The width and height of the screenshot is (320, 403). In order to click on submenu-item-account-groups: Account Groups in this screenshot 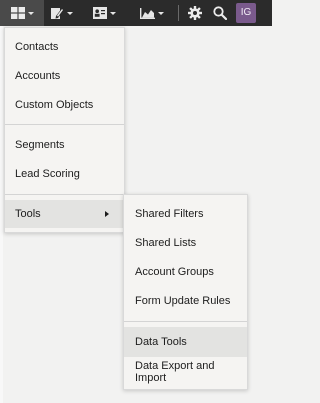, I will do `click(185, 271)`.